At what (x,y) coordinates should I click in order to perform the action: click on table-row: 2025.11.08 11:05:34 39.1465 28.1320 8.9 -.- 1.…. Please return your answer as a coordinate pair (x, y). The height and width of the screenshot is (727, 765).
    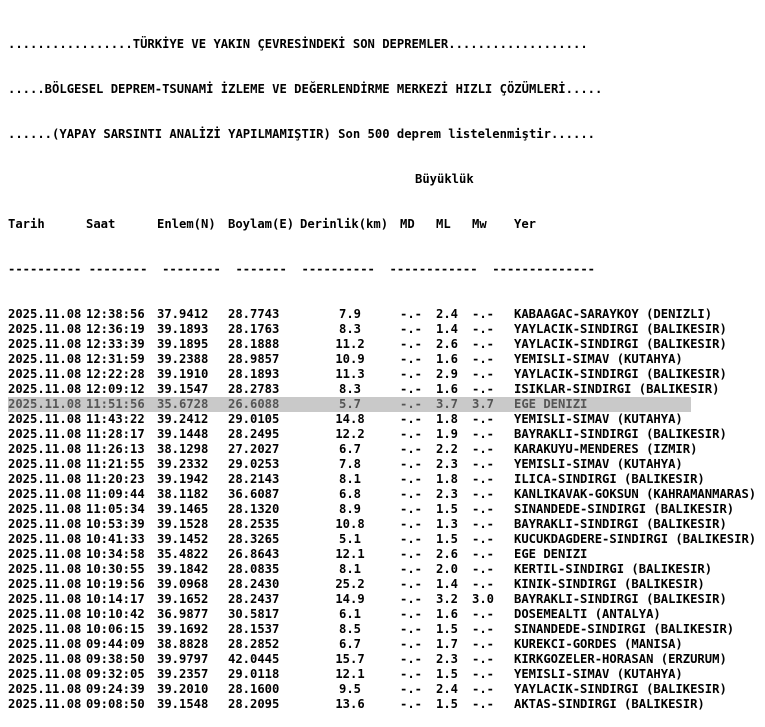
    Looking at the image, I should click on (382, 509).